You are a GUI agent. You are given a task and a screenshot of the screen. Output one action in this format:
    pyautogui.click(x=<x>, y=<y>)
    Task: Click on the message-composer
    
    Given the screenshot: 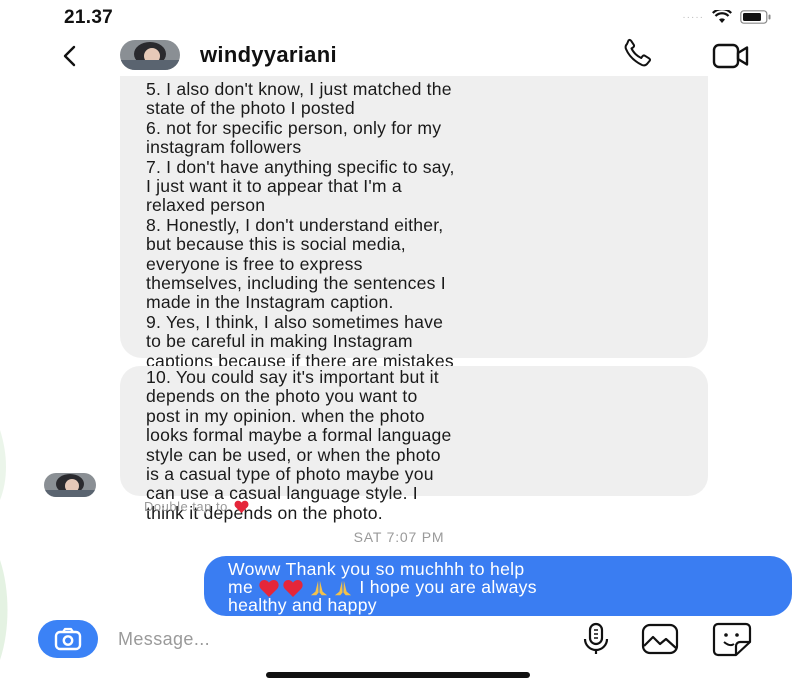 What is the action you would take?
    pyautogui.click(x=413, y=639)
    